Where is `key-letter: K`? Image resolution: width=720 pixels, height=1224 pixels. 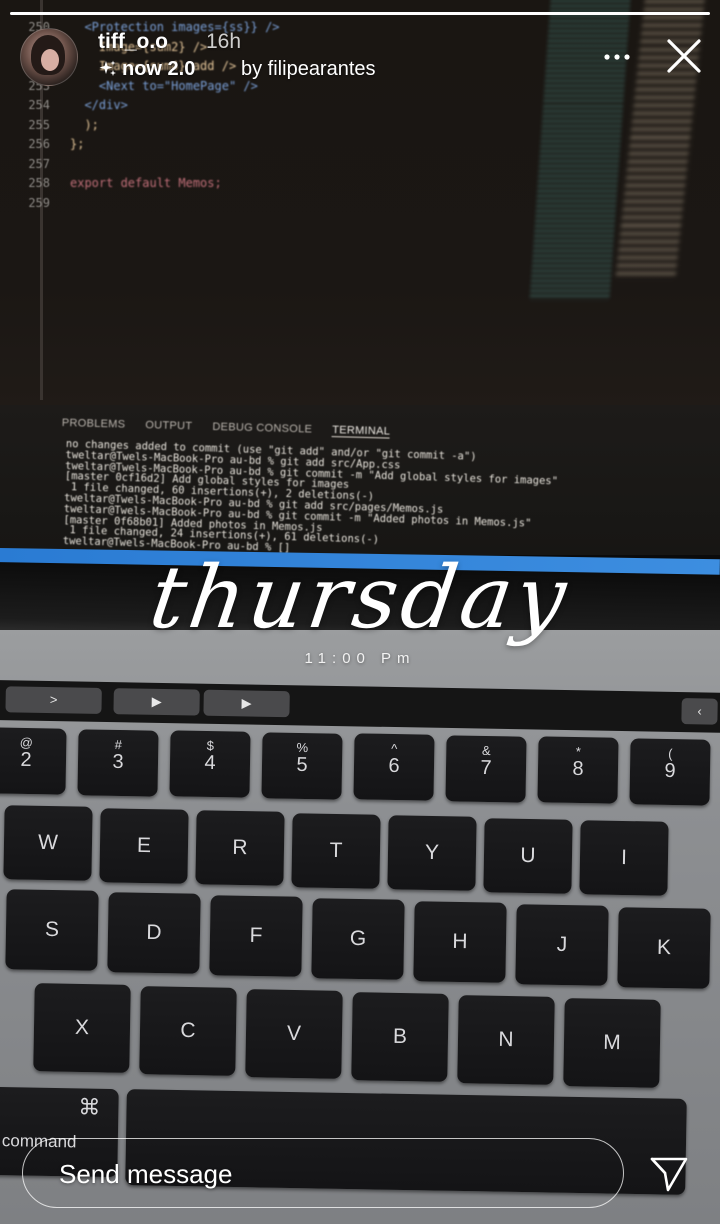
key-letter: K is located at coordinates (664, 947).